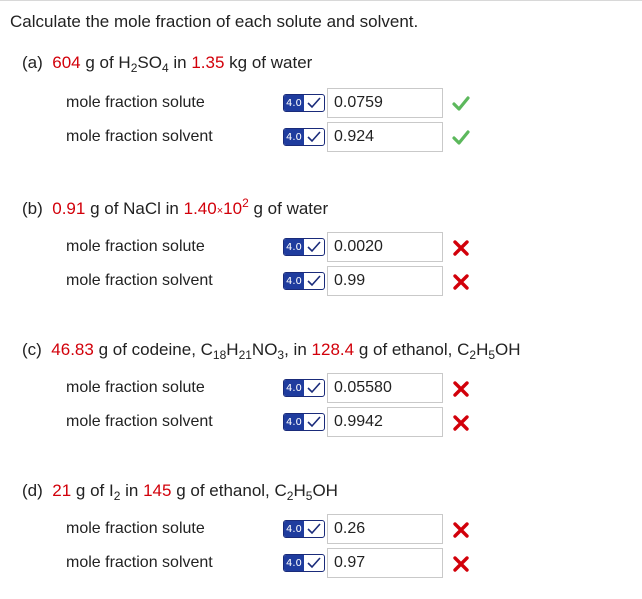 The width and height of the screenshot is (642, 599). Describe the element at coordinates (165, 68) in the screenshot. I see `part-a-sub2: 4` at that location.